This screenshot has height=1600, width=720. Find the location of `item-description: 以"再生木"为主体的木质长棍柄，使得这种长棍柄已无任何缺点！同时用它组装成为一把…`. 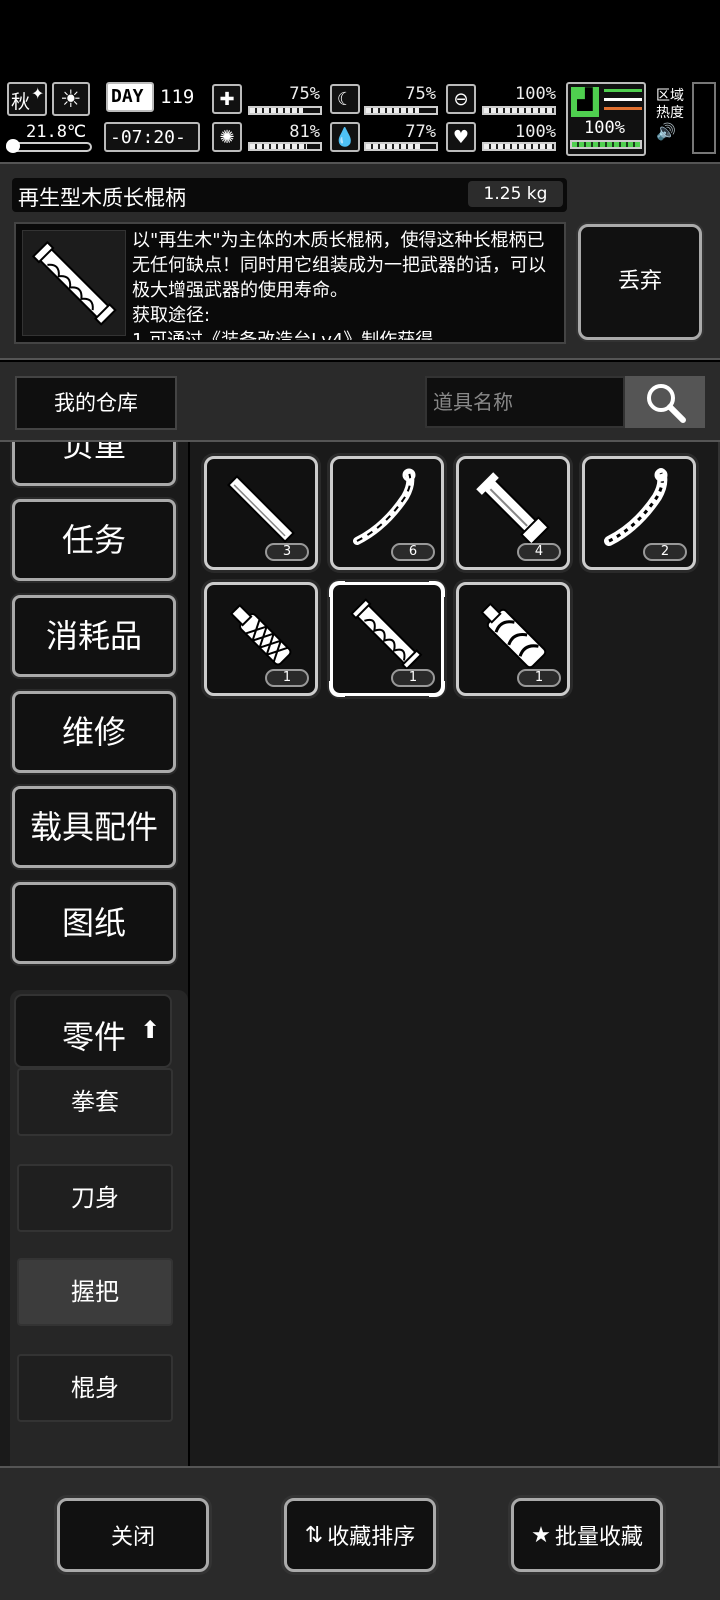

item-description: 以"再生木"为主体的木质长棍柄，使得这种长棍柄已无任何缺点！同时用它组装成为一把… is located at coordinates (339, 285).